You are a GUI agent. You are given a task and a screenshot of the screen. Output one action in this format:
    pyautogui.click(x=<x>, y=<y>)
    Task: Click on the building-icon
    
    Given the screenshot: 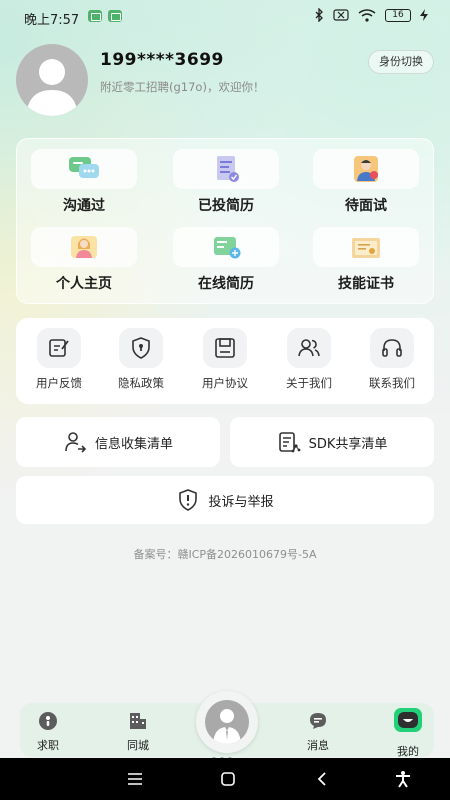 What is the action you would take?
    pyautogui.click(x=138, y=721)
    